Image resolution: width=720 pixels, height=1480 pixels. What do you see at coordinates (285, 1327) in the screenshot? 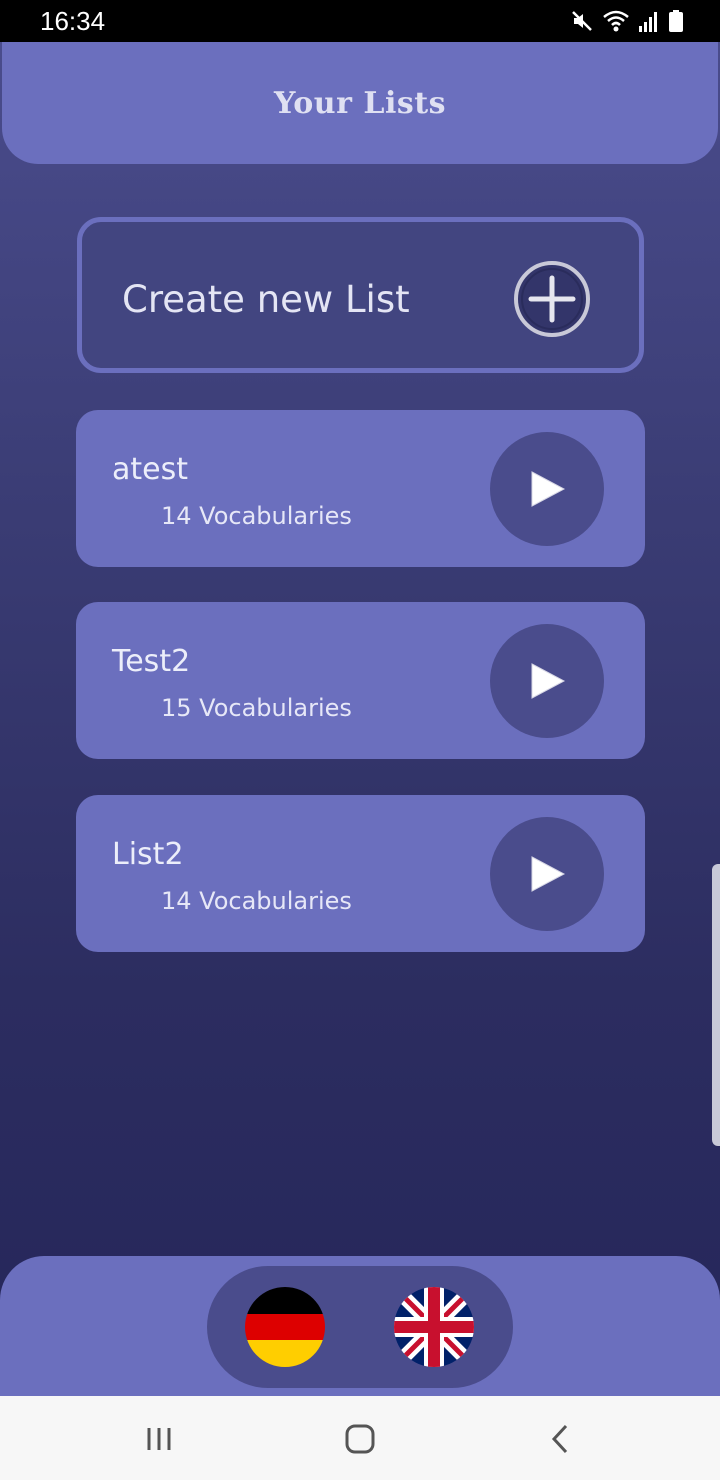
I see `german-flag-icon` at bounding box center [285, 1327].